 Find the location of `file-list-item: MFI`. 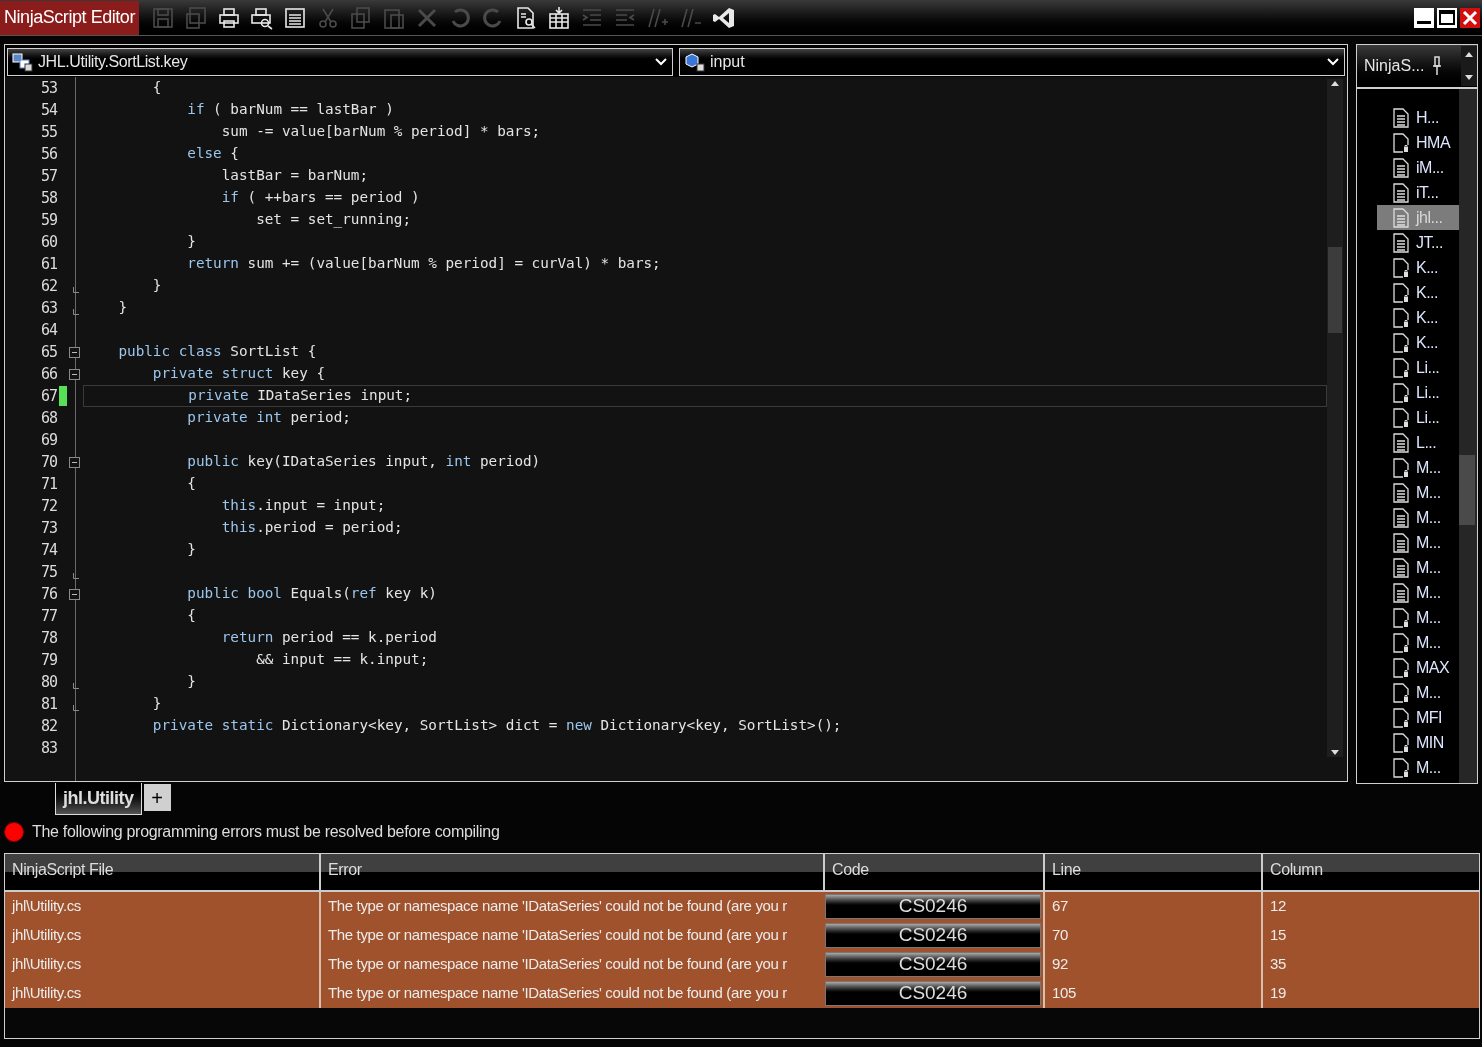

file-list-item: MFI is located at coordinates (1418, 717).